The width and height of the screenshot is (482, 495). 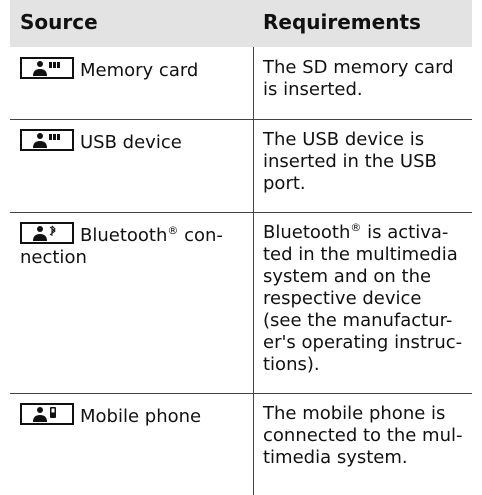 What do you see at coordinates (141, 416) in the screenshot?
I see `source-label: Mobile phone` at bounding box center [141, 416].